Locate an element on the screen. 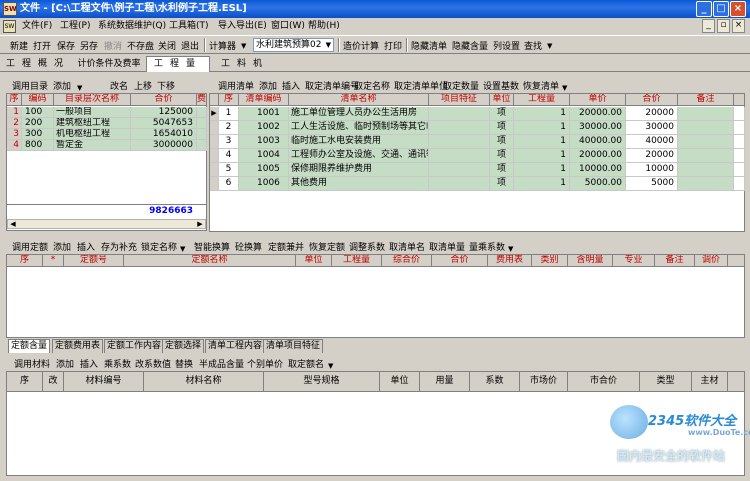  add-bill-button: 添加 is located at coordinates (268, 85).